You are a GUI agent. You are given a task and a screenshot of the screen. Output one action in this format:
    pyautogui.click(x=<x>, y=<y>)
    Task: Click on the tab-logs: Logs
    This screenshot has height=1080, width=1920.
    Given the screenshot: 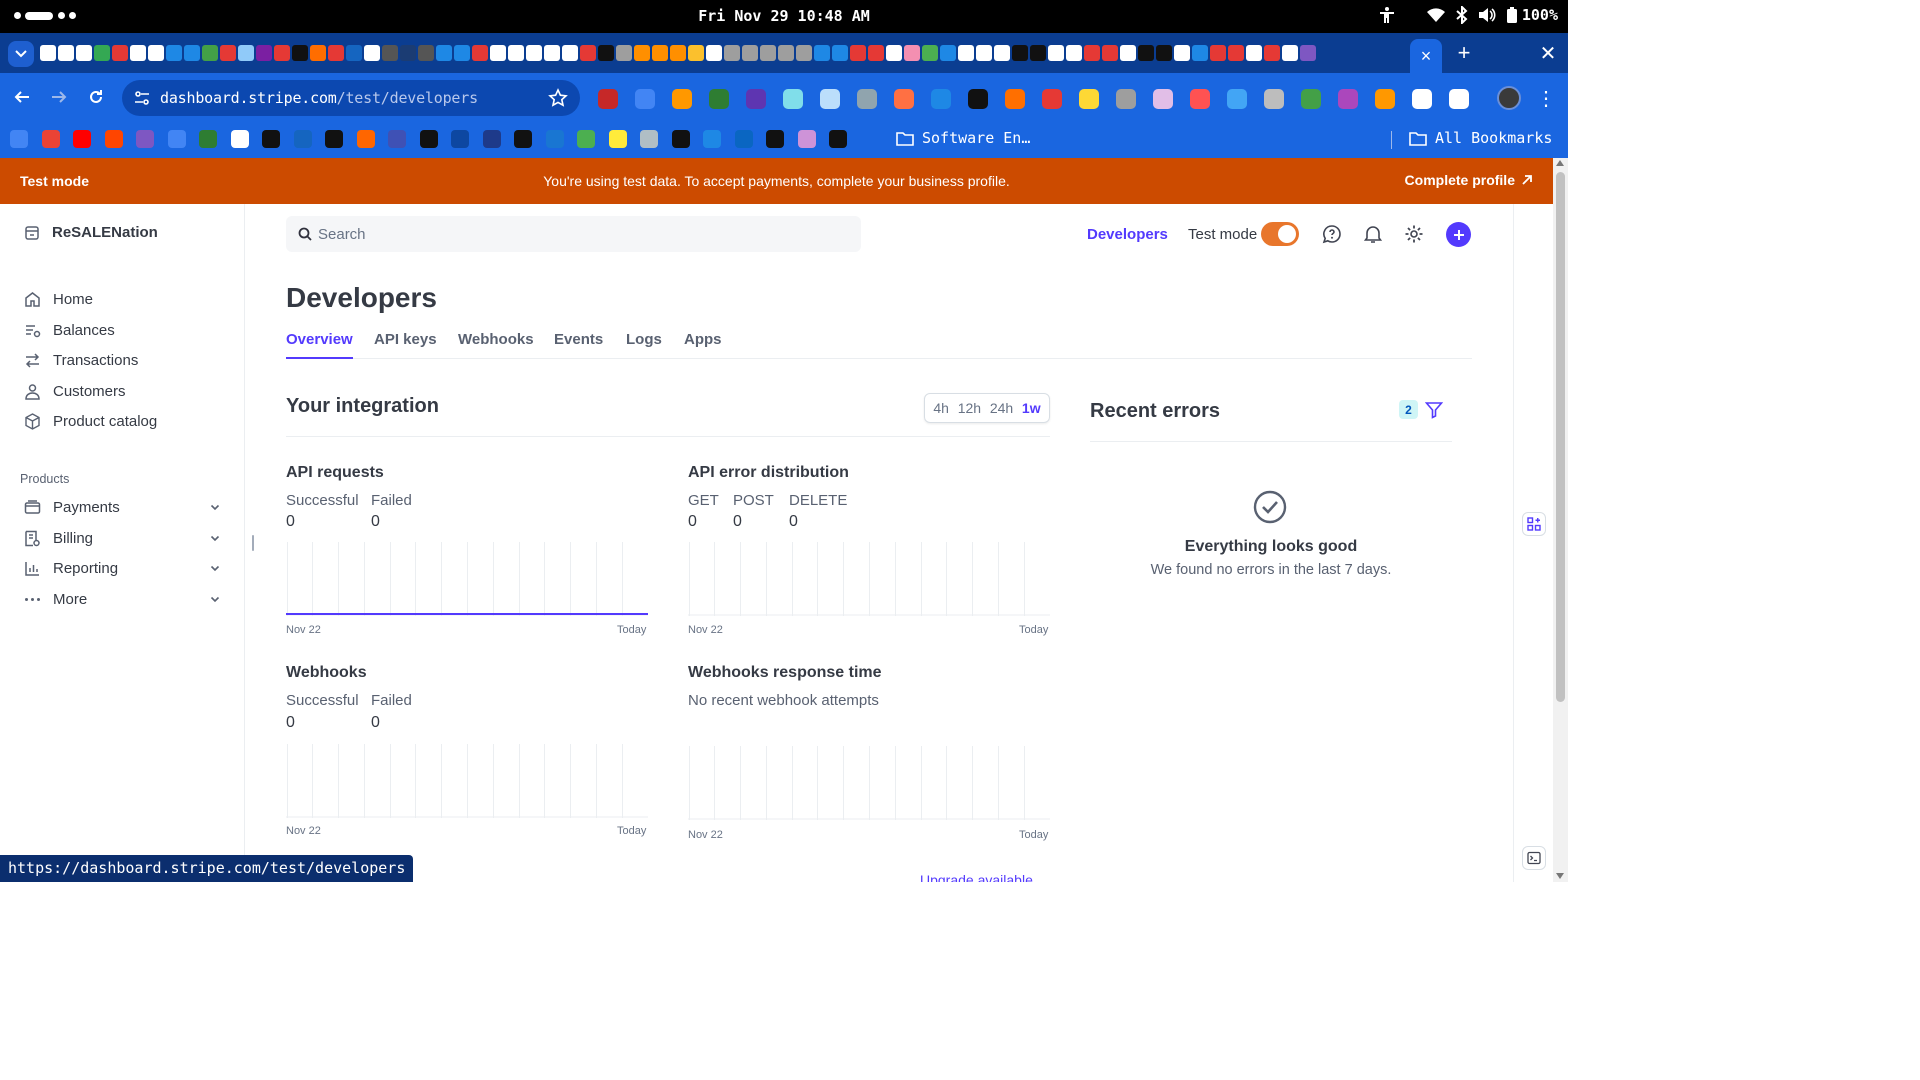 What is the action you would take?
    pyautogui.click(x=644, y=345)
    